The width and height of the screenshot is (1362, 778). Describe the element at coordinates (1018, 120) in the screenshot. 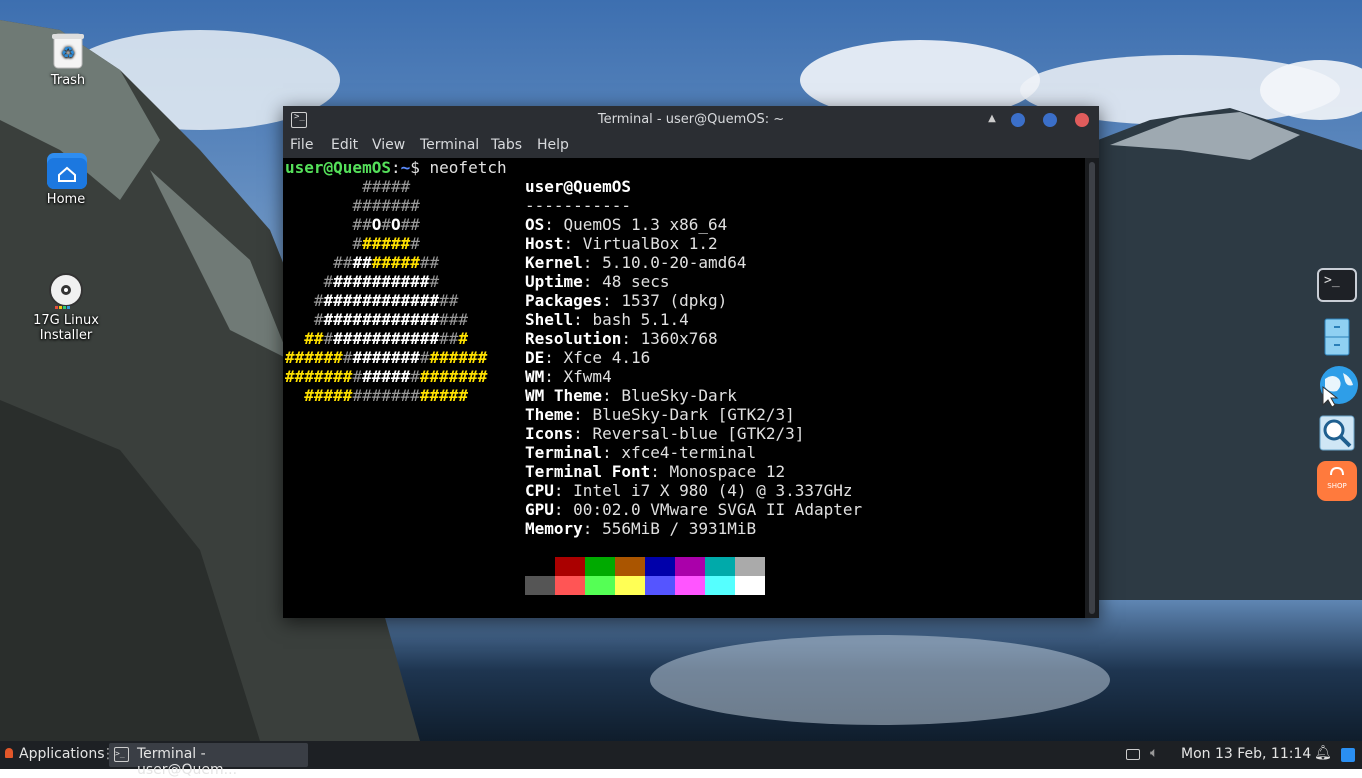

I see `minimize-button` at that location.